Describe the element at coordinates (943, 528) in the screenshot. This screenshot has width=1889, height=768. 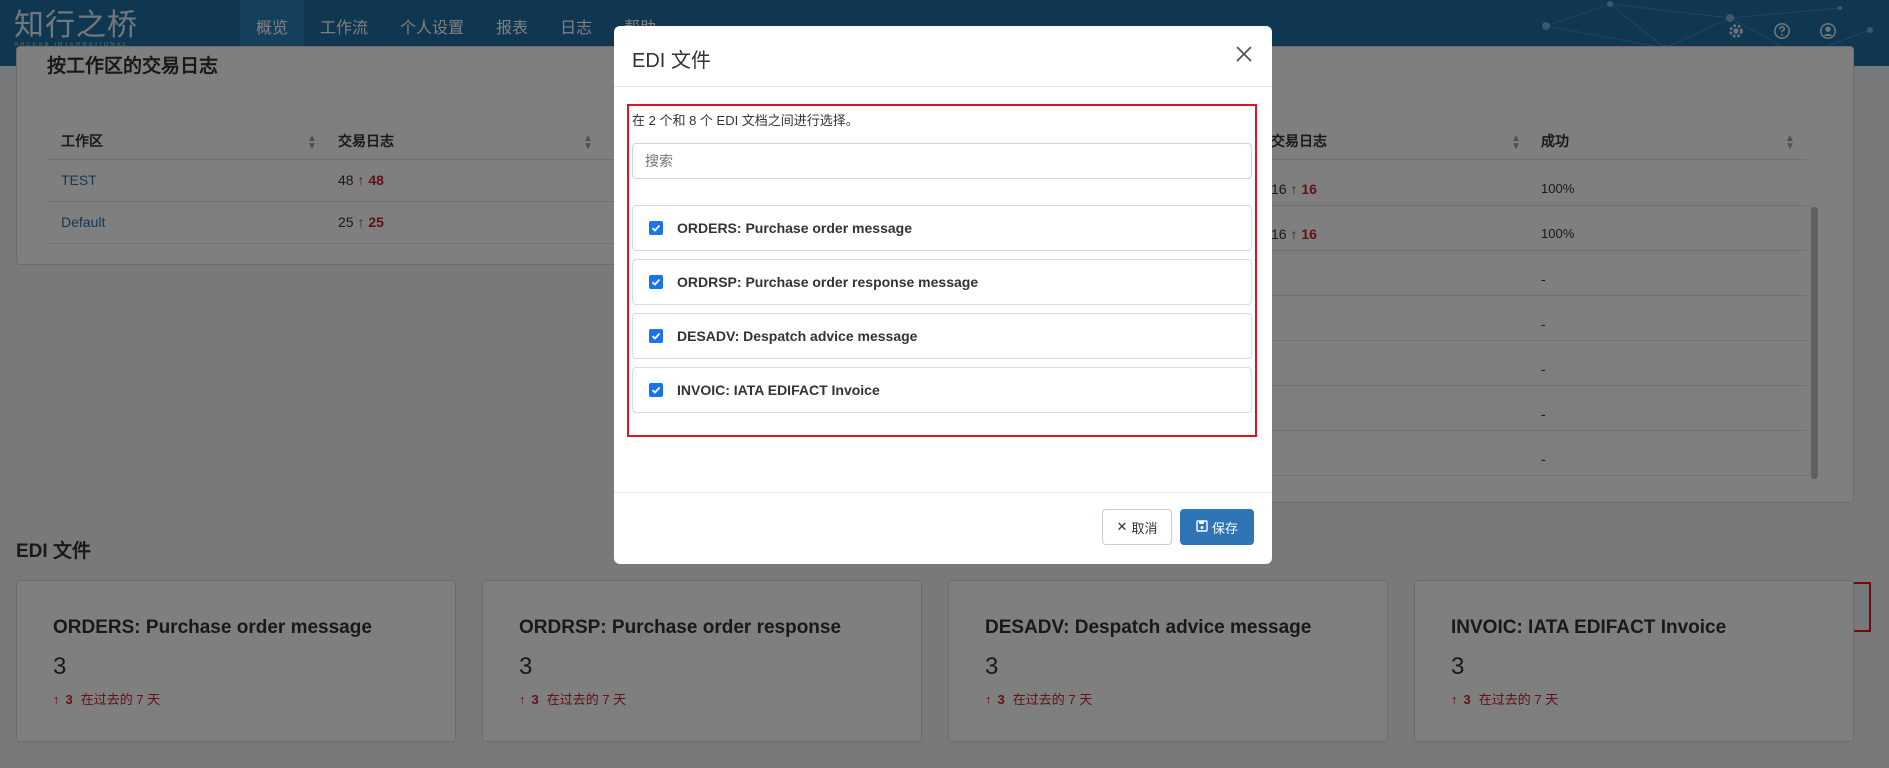
I see `modal-footer: ✕ 取消 保存` at that location.